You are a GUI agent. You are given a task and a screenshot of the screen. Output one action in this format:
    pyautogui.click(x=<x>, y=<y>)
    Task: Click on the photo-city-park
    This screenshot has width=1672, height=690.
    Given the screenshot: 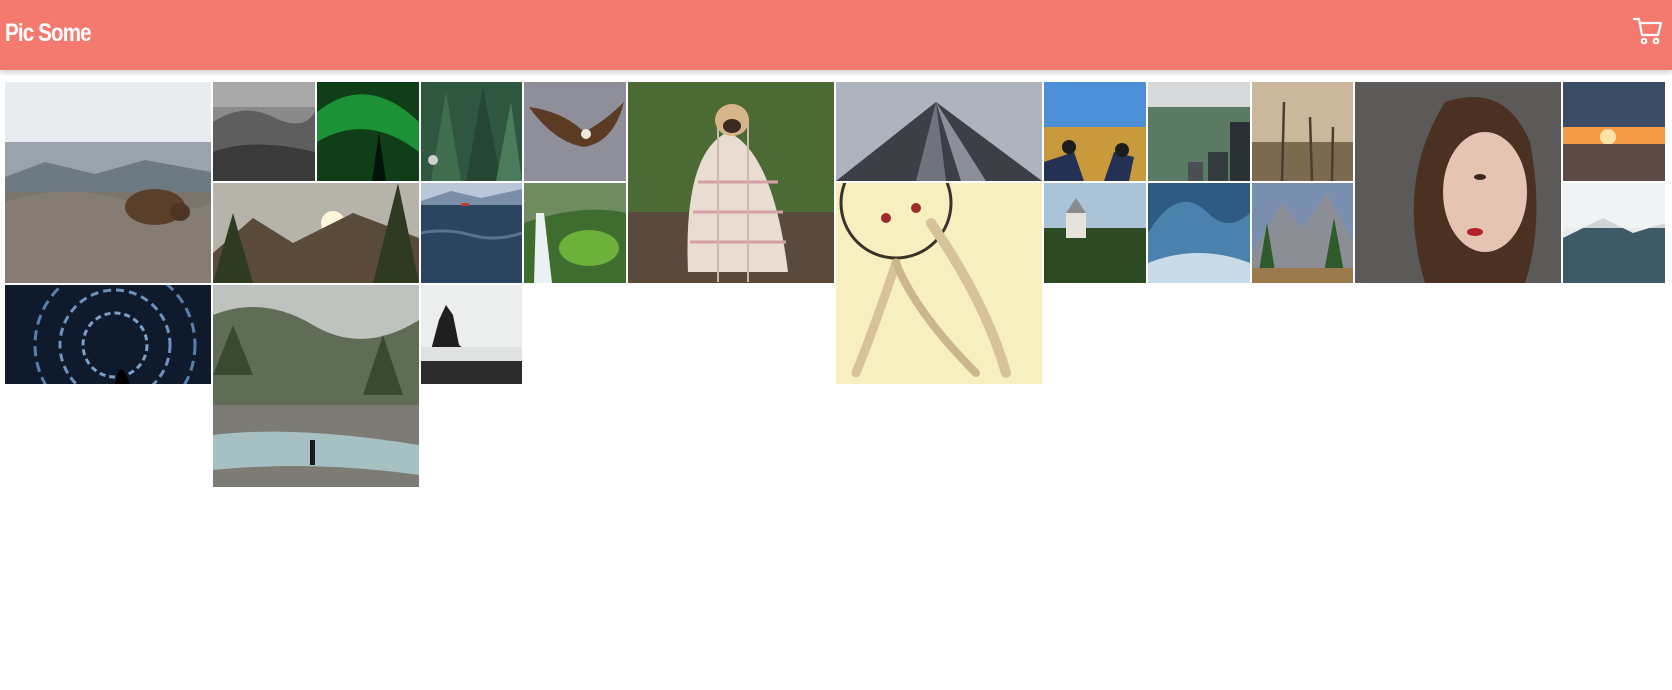 What is the action you would take?
    pyautogui.click(x=1199, y=131)
    